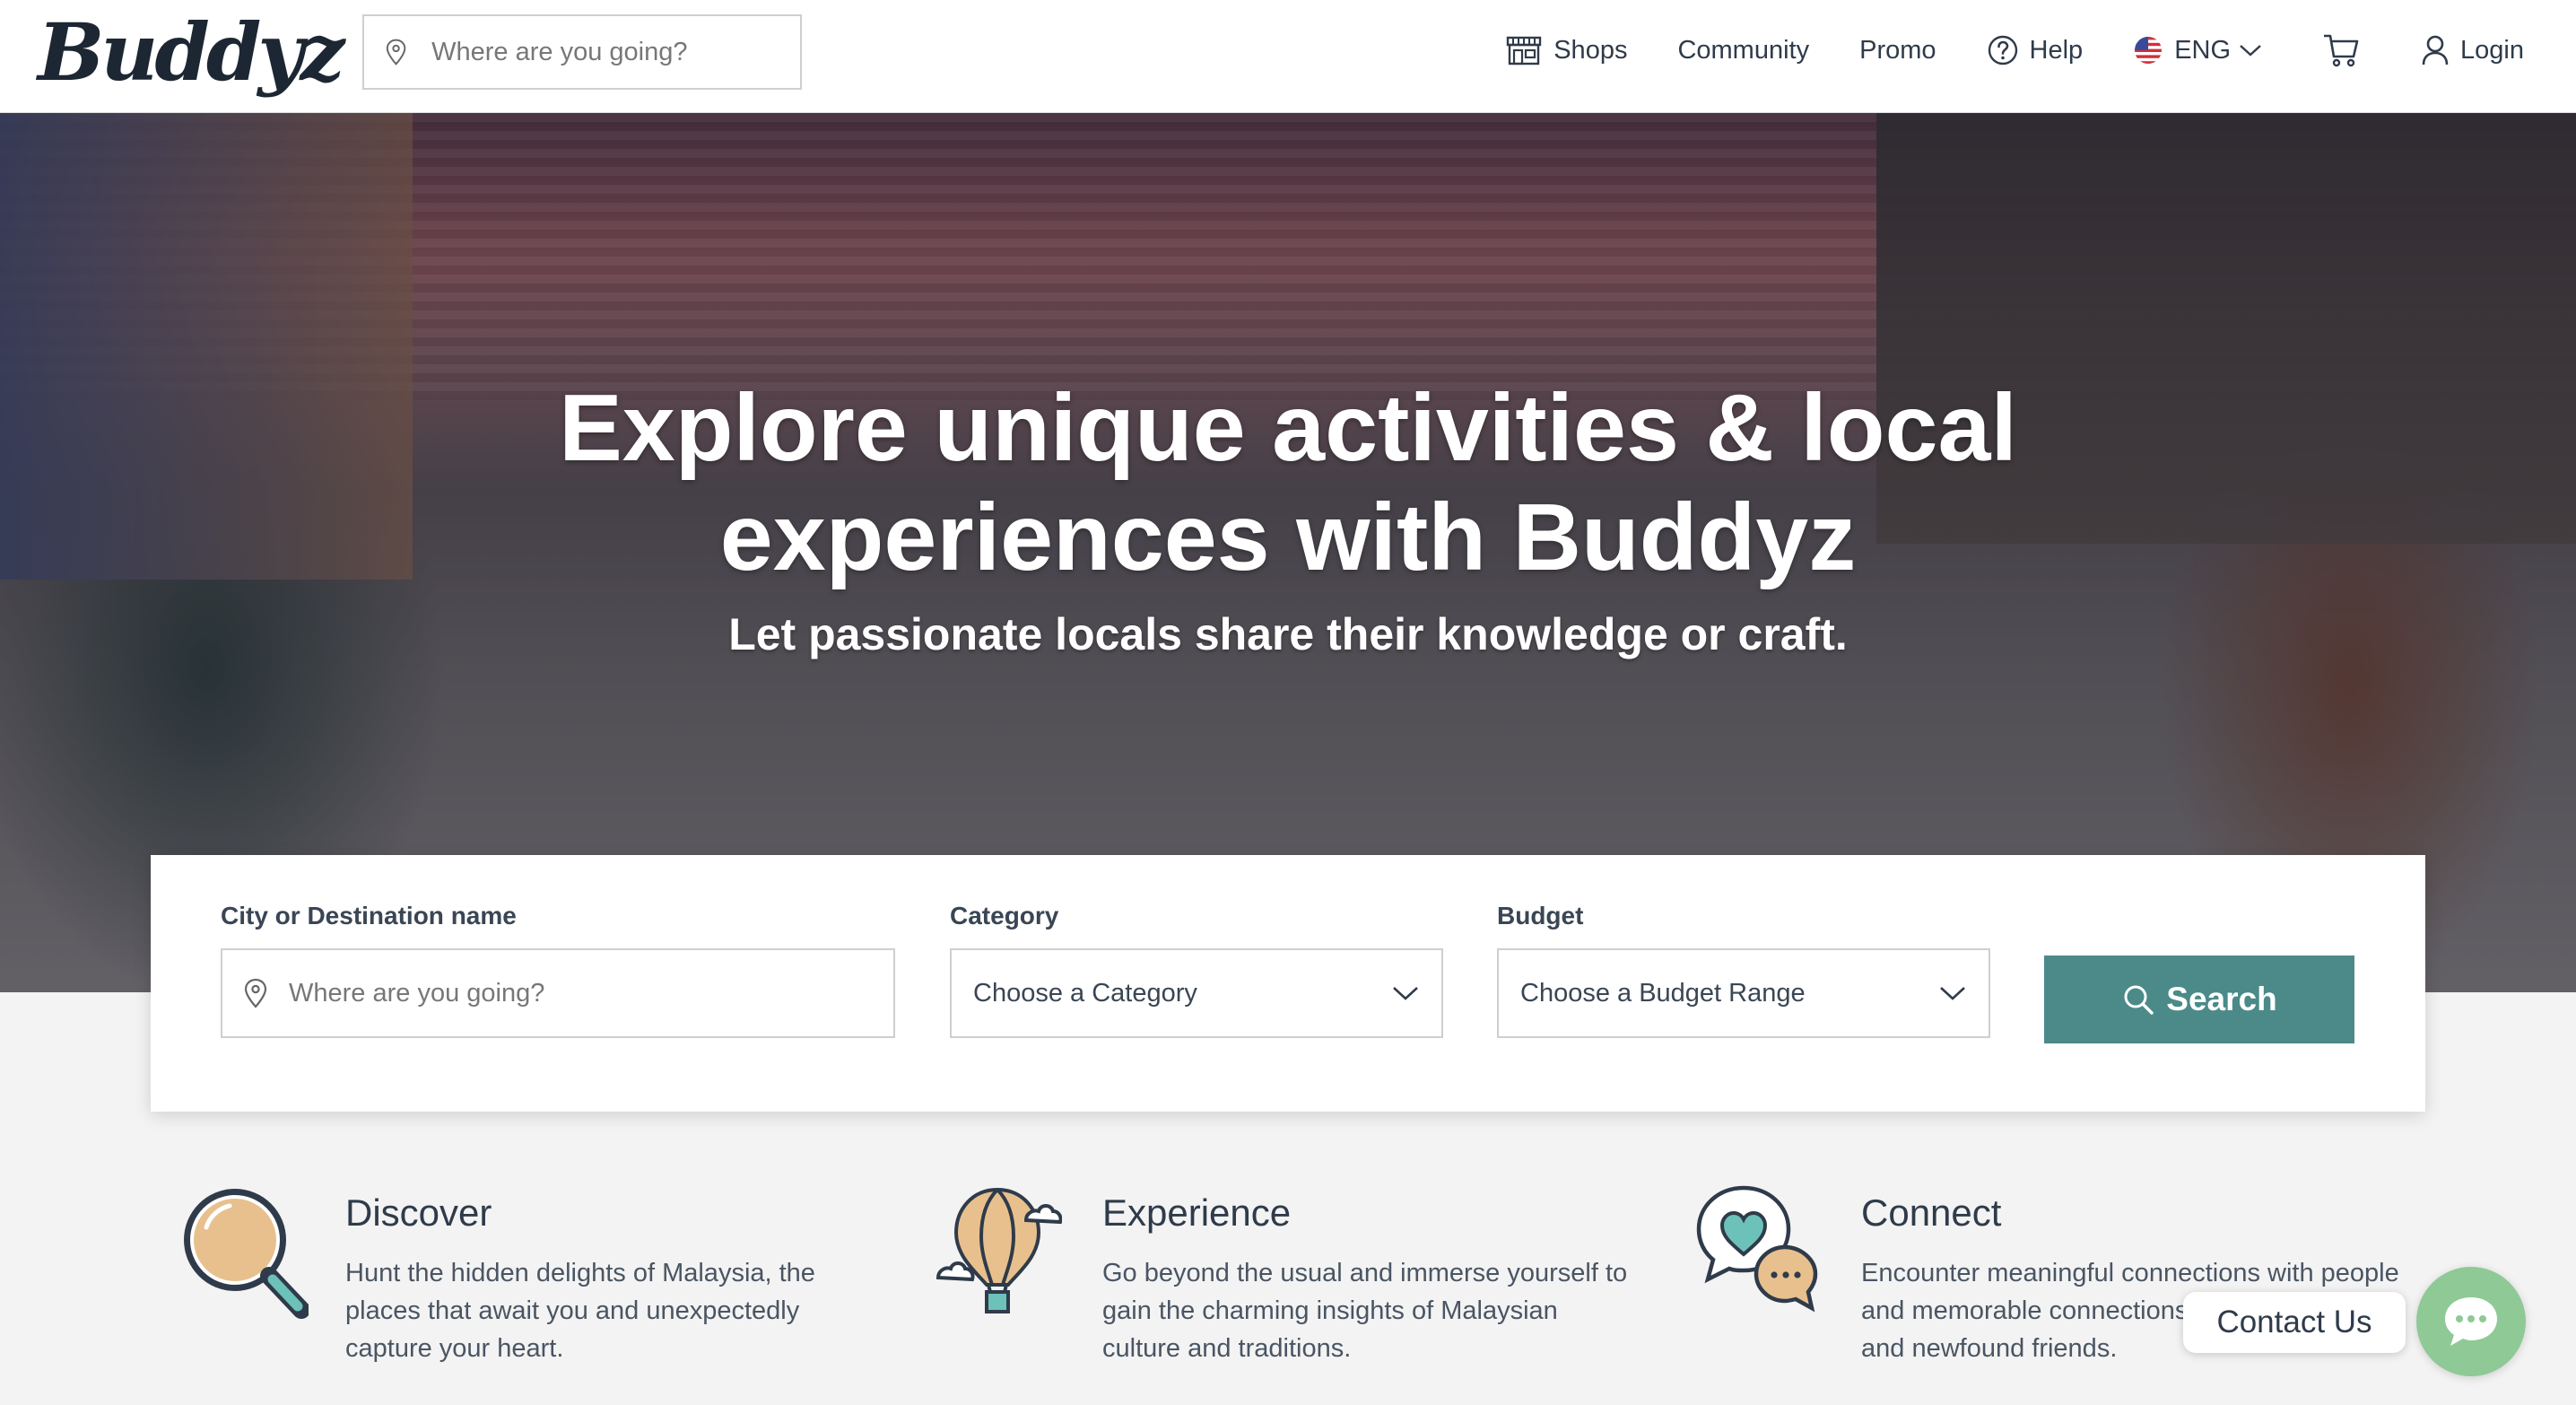 The image size is (2576, 1405). I want to click on nav-login: Login, so click(2472, 50).